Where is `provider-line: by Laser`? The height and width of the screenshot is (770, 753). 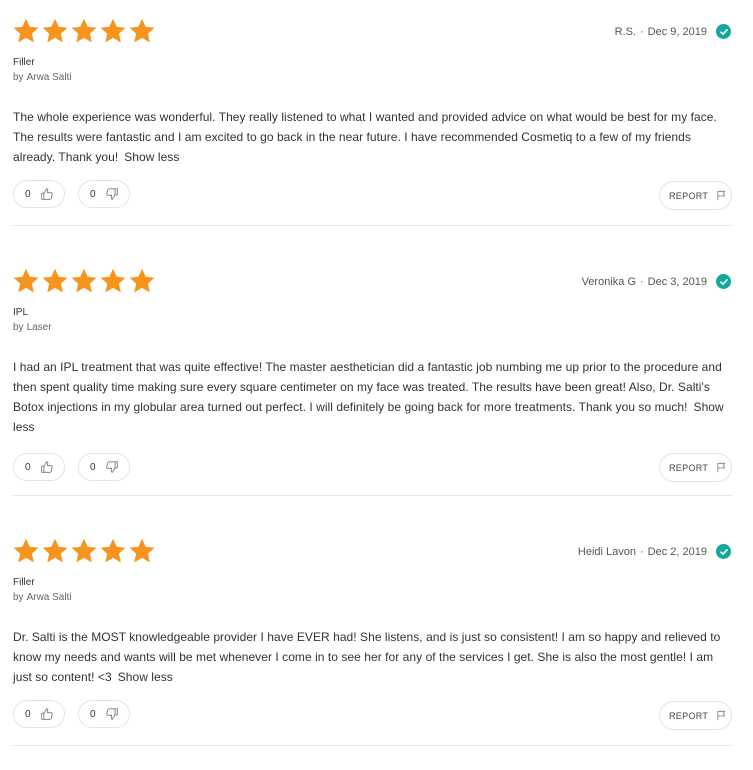
provider-line: by Laser is located at coordinates (32, 327).